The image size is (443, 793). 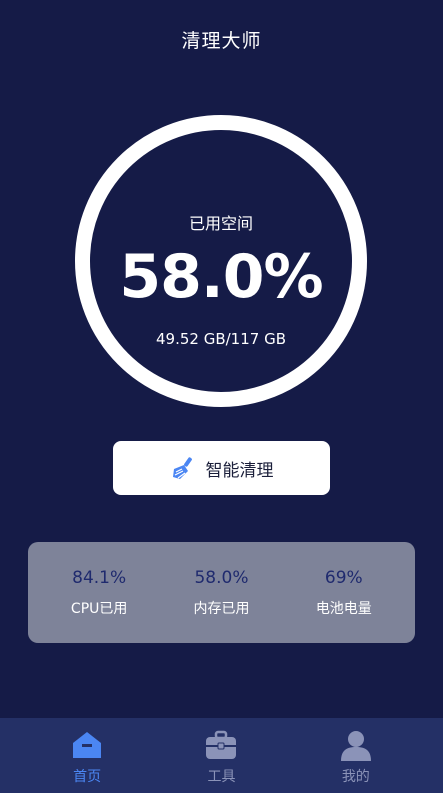 I want to click on tab-profile: 我的, so click(x=356, y=752).